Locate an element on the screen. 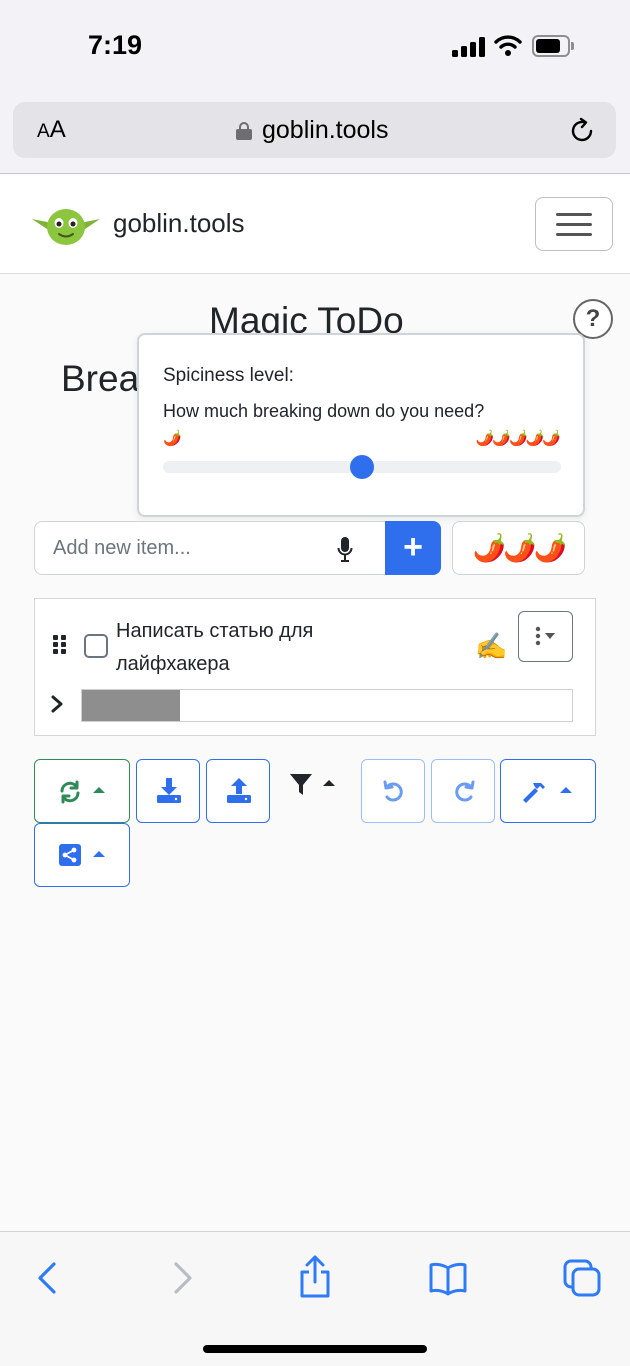 This screenshot has width=630, height=1366. popover-title: Spiciness level: is located at coordinates (228, 375).